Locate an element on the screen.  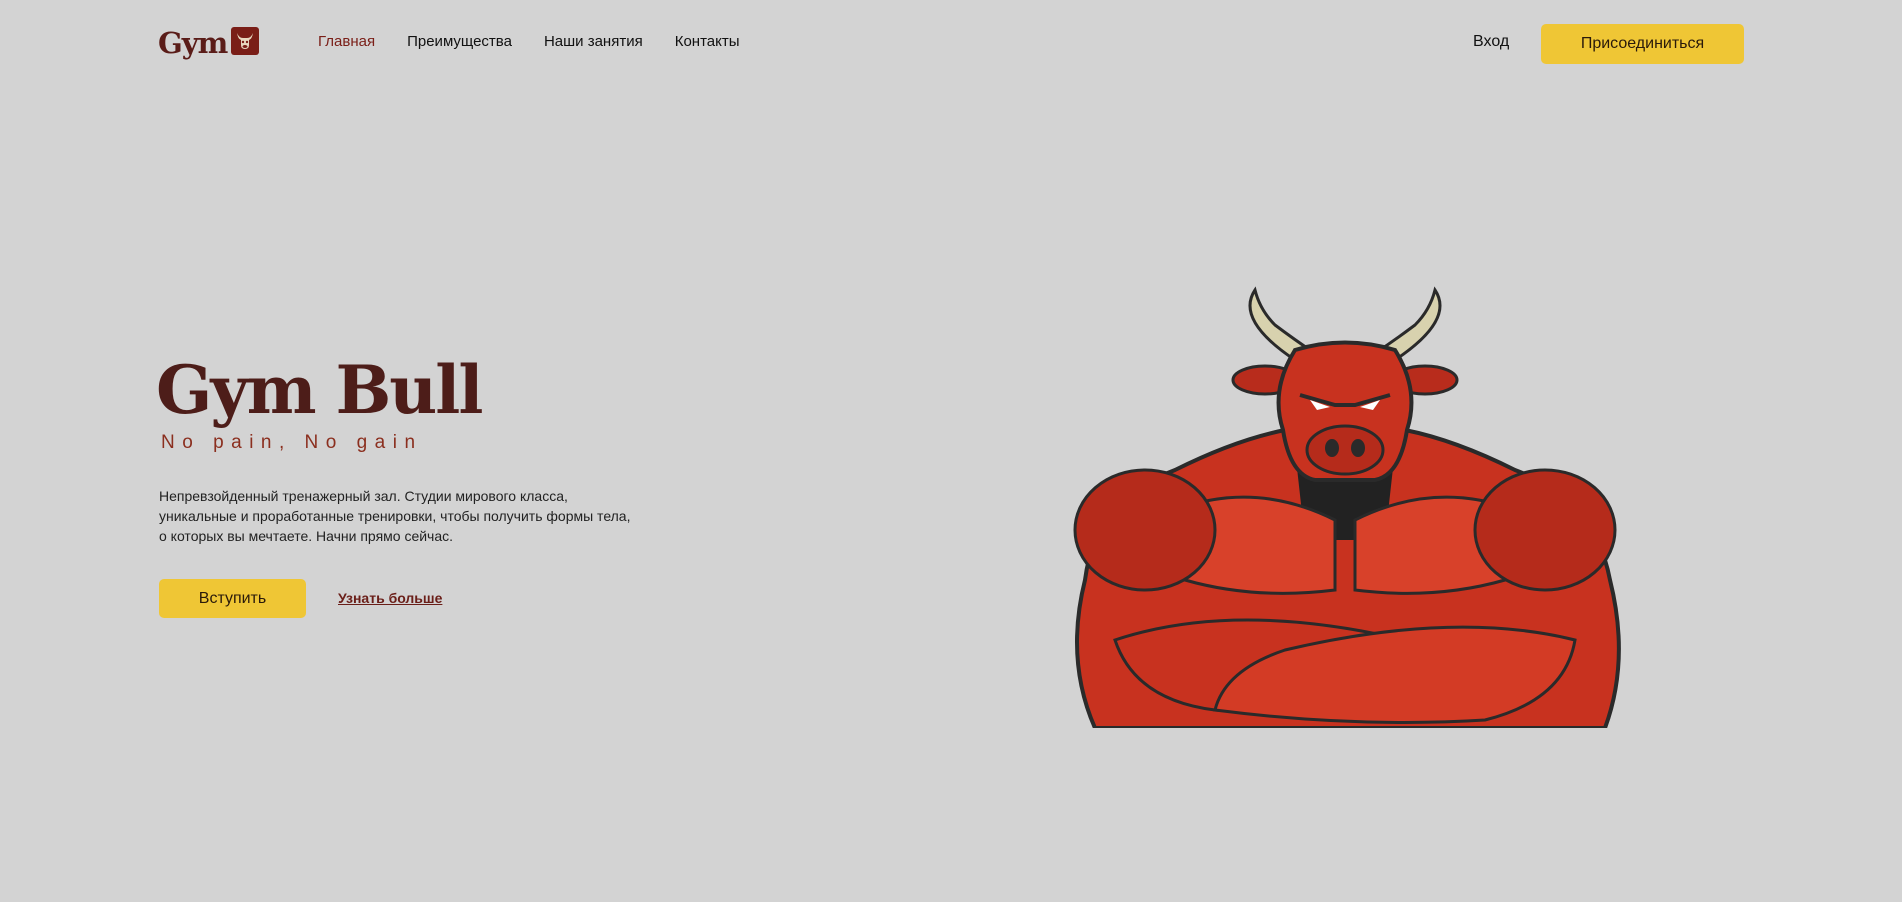
nav-item-classes: Наши занятия is located at coordinates (593, 41).